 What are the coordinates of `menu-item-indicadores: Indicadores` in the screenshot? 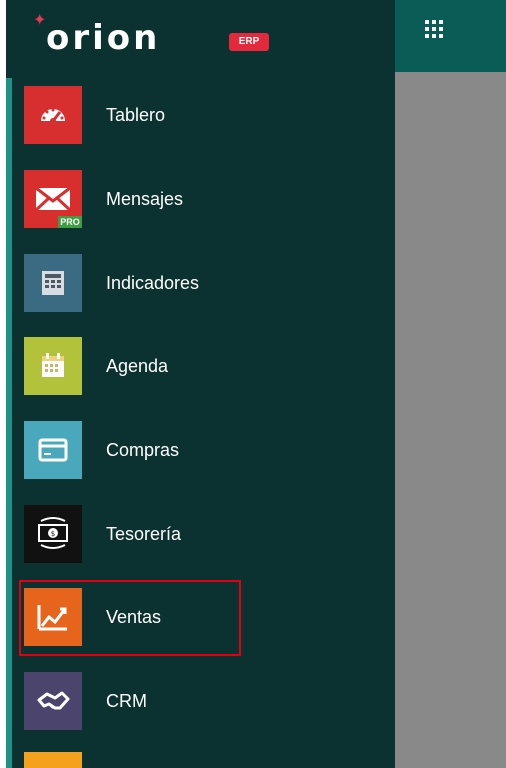 It's located at (204, 283).